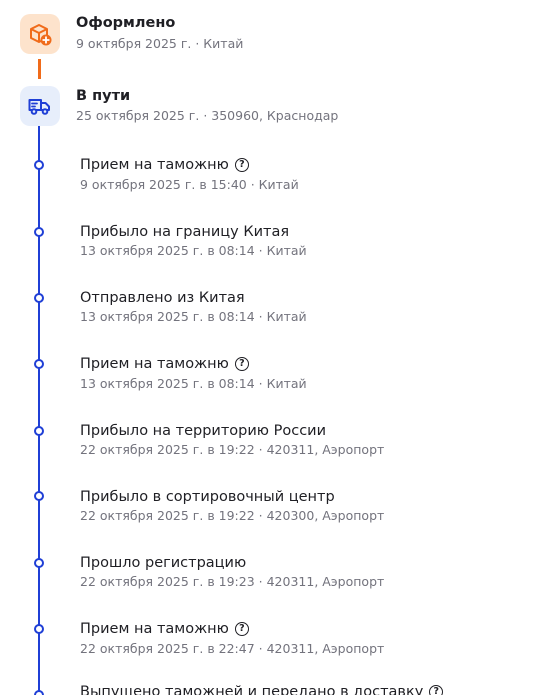  I want to click on stage-title: Оформлено, so click(126, 23).